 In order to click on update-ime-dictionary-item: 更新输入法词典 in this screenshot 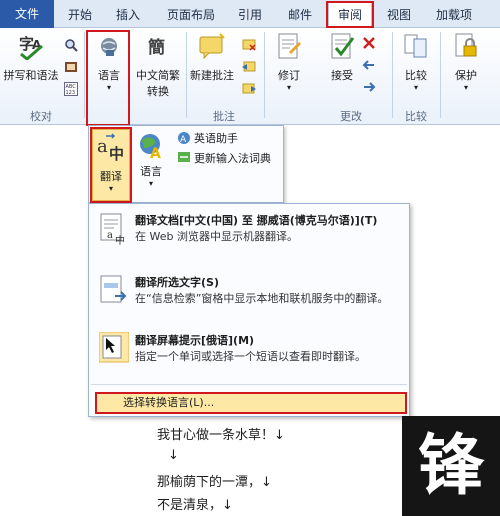, I will do `click(232, 158)`.